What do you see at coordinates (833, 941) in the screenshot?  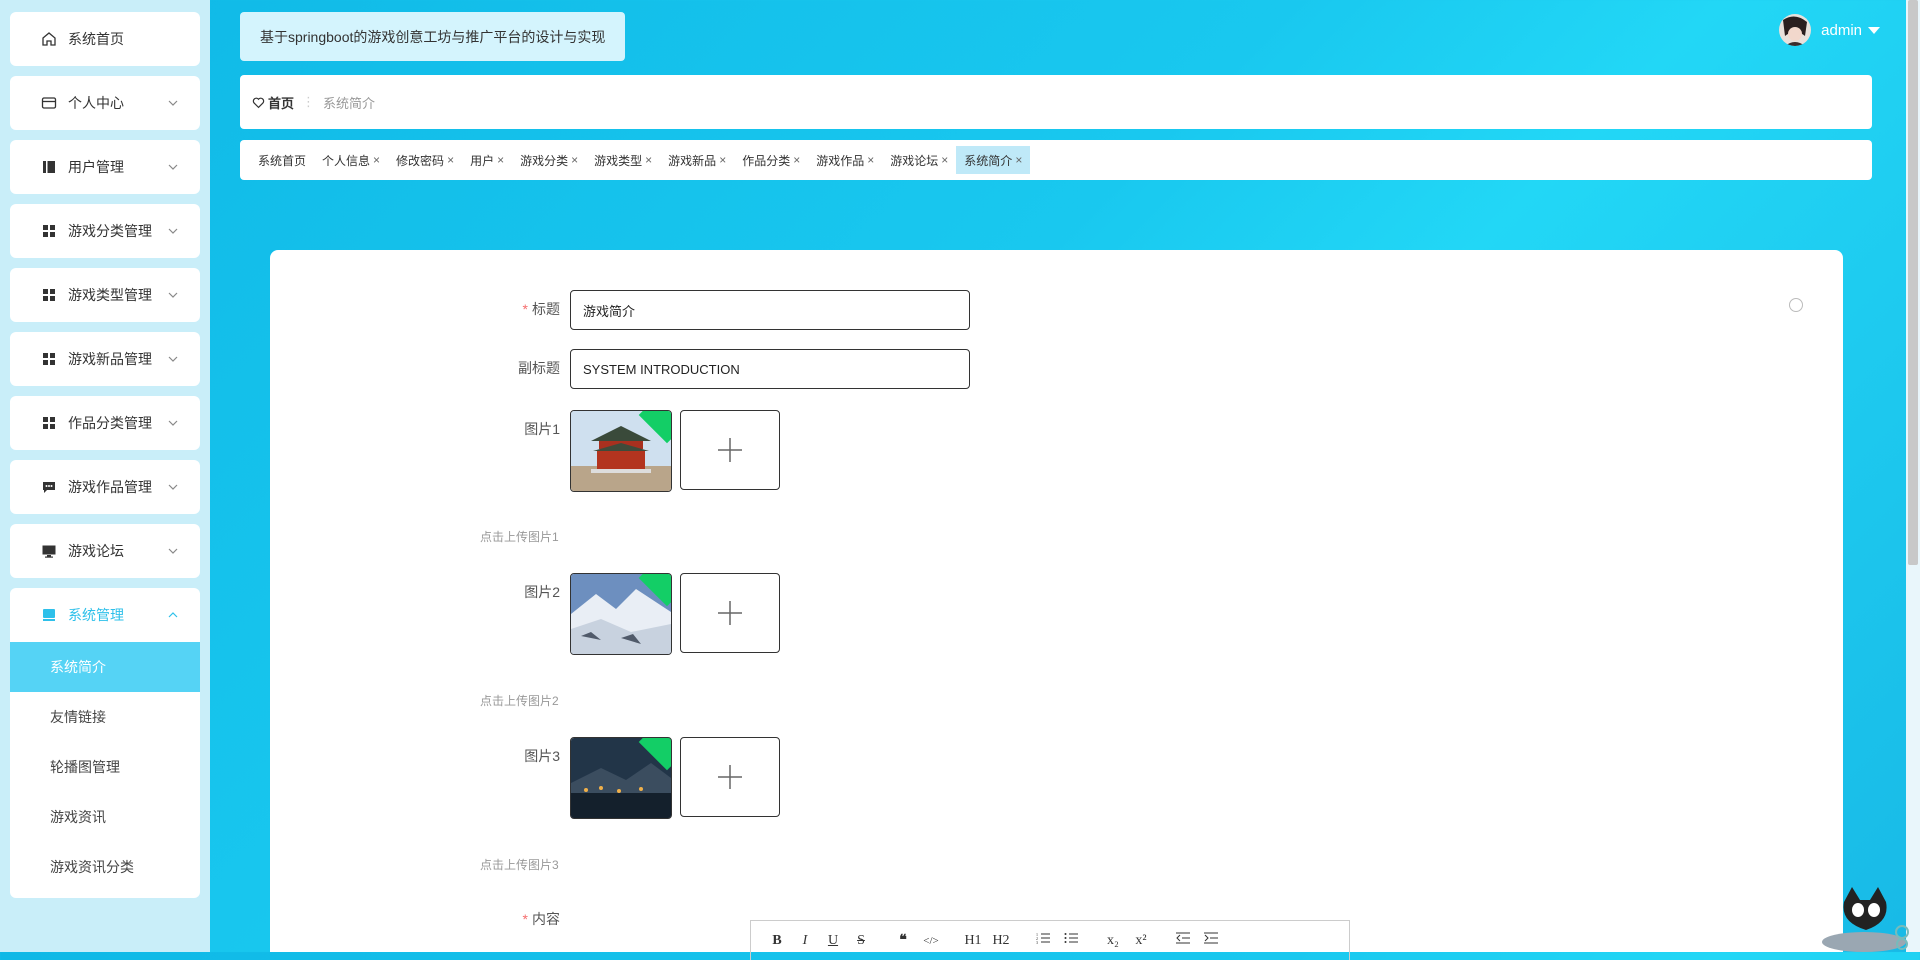 I see `underline-button: U` at bounding box center [833, 941].